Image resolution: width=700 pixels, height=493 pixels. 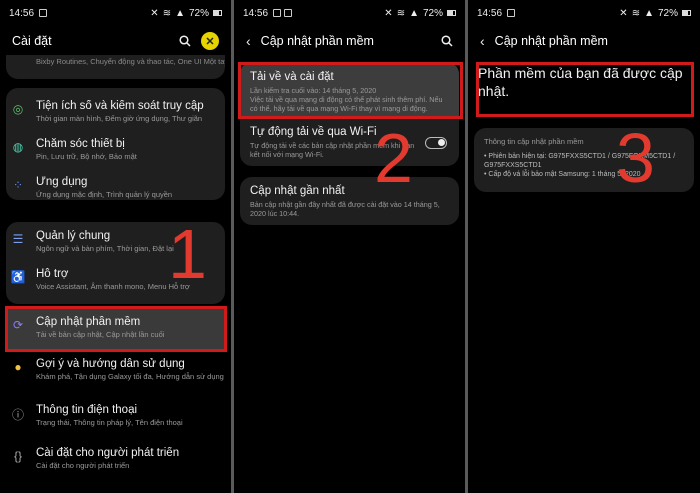 I want to click on sliders-icon: ☰, so click(x=18, y=239).